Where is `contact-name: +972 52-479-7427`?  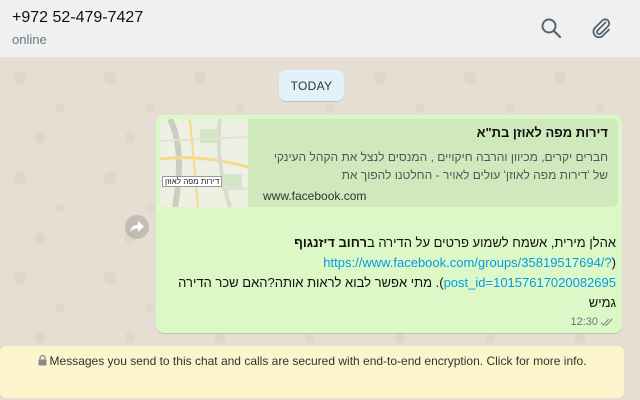
contact-name: +972 52-479-7427 is located at coordinates (77, 18).